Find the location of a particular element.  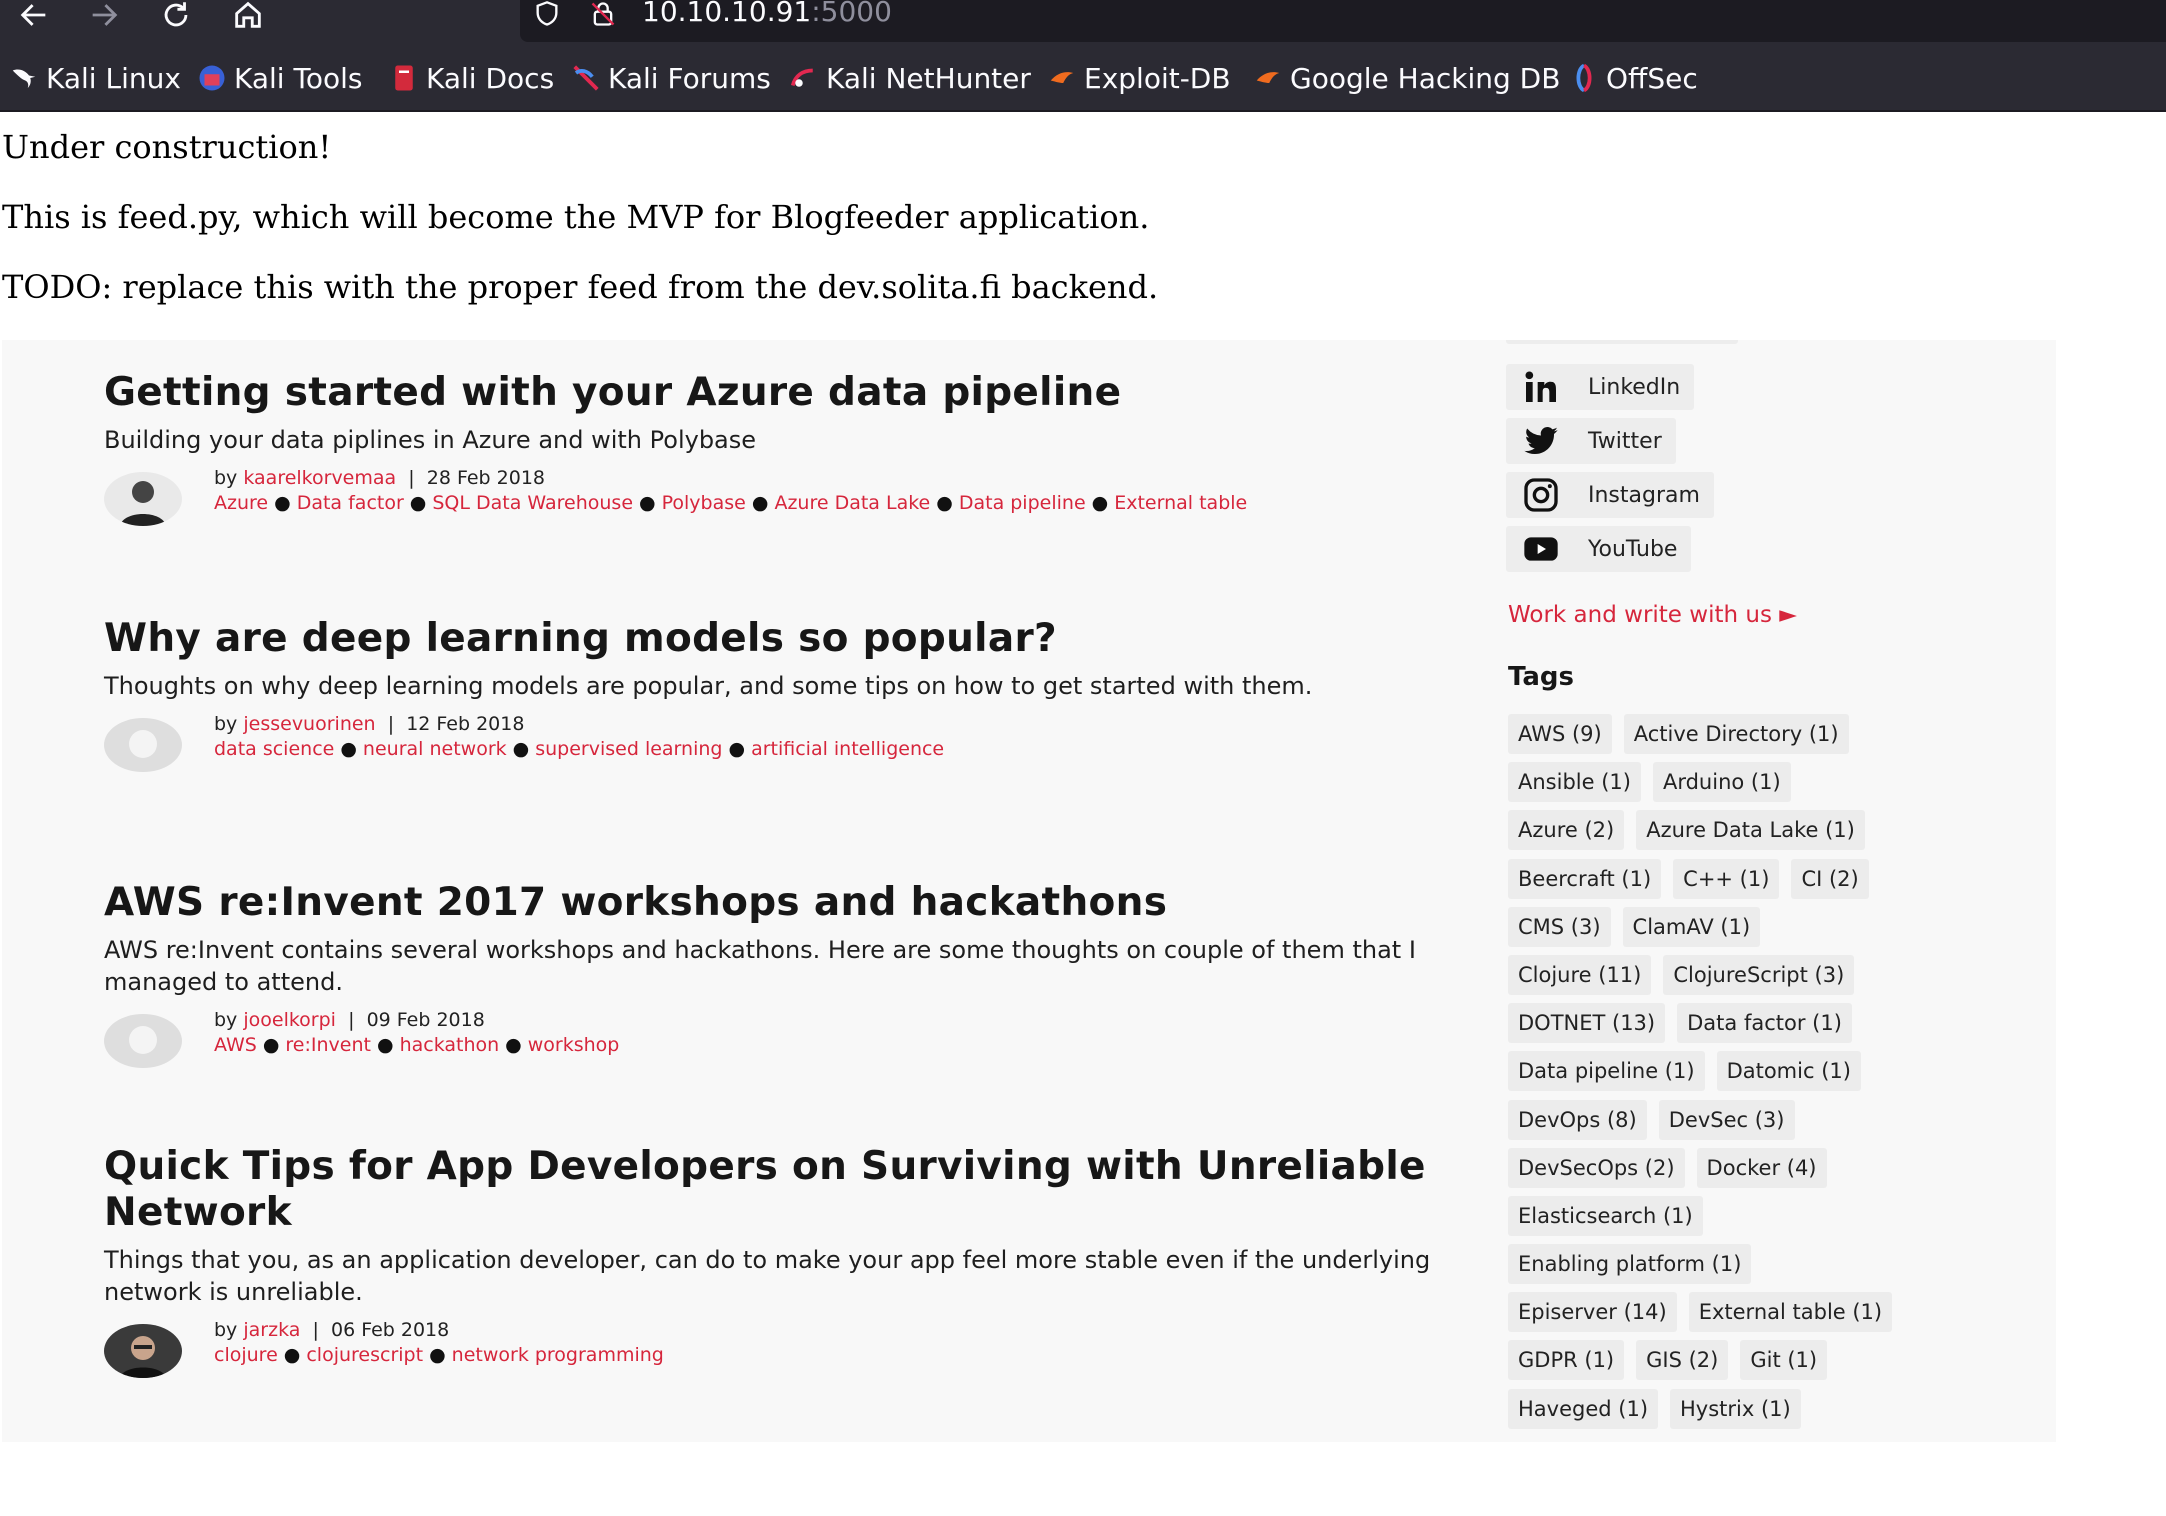

tag-chip: Active Directory (1) is located at coordinates (1736, 734).